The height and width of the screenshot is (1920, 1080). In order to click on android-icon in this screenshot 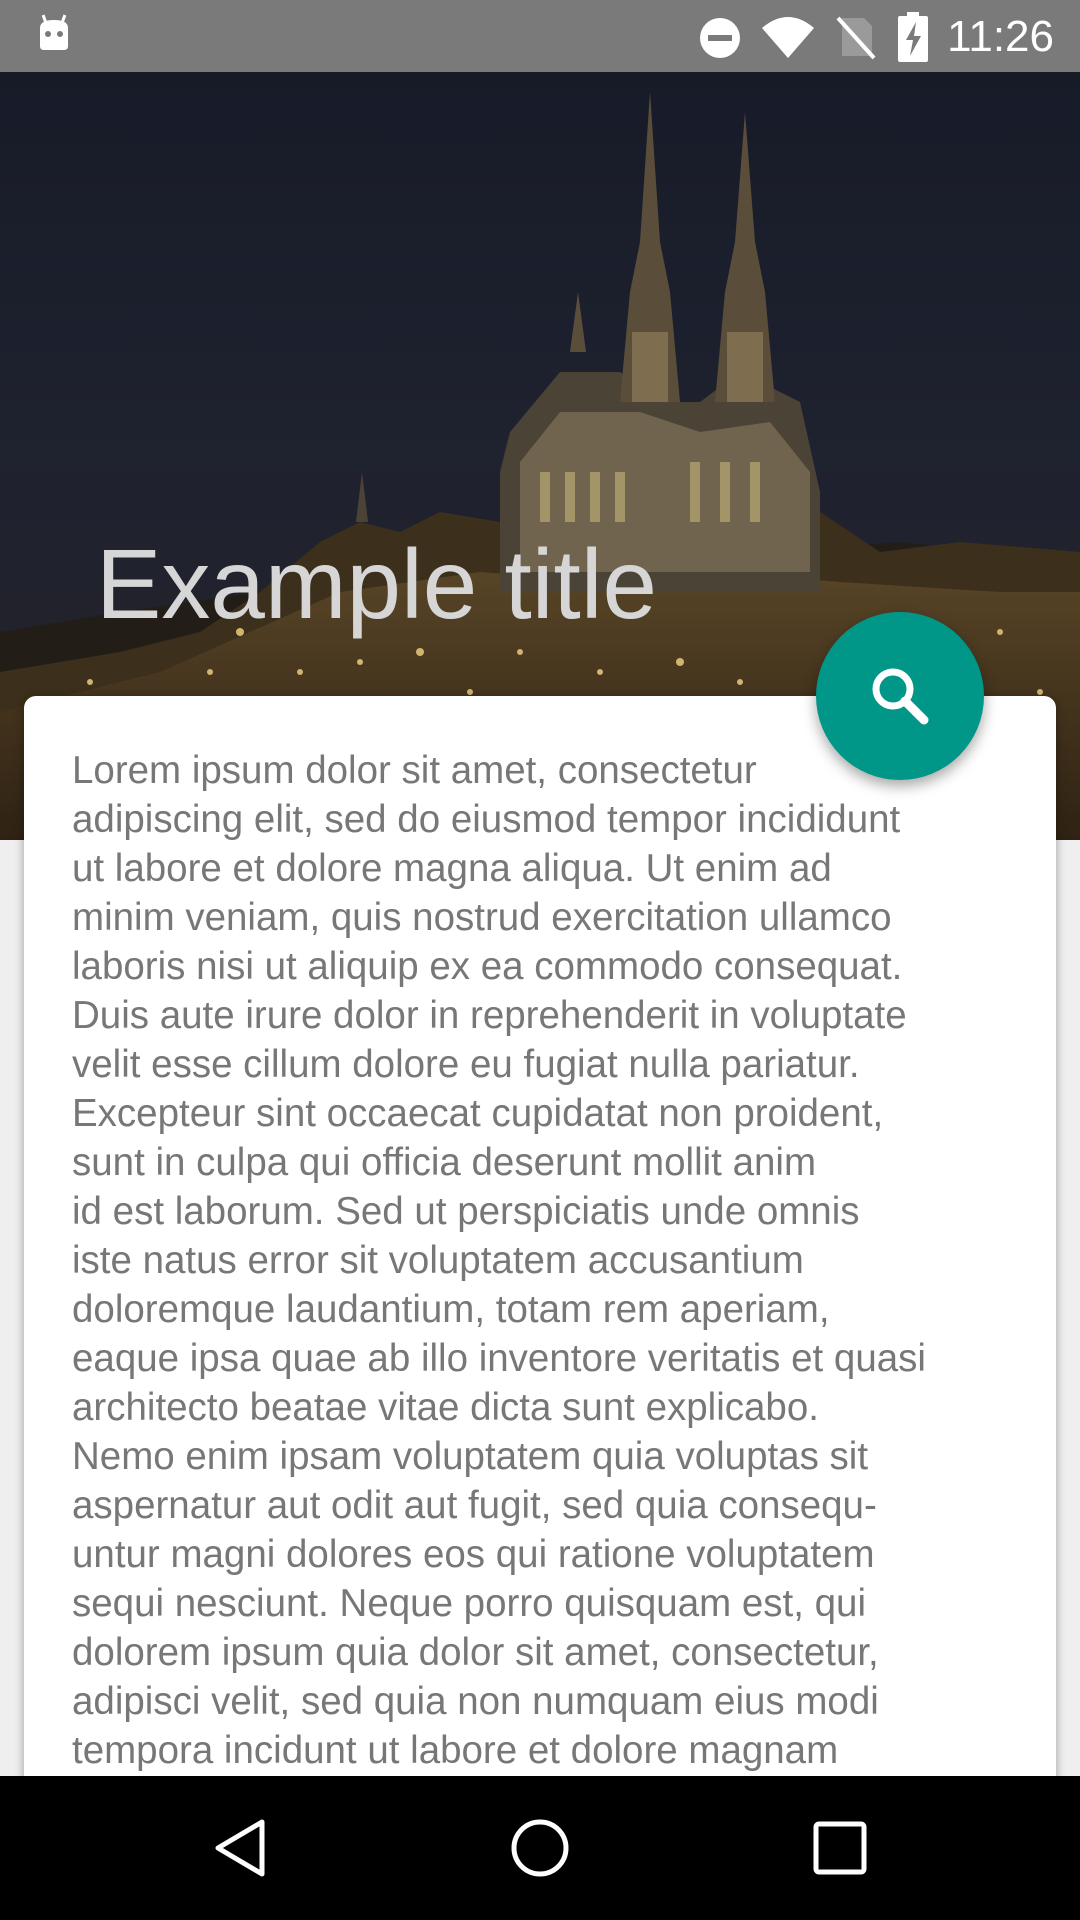, I will do `click(54, 32)`.